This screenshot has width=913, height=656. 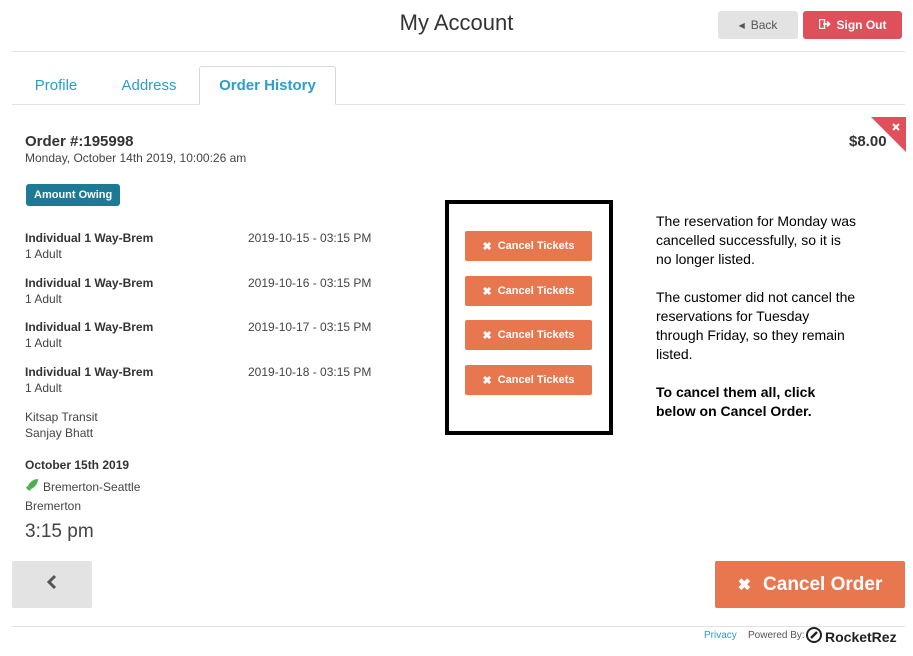 I want to click on status-badge: Amount Owing, so click(x=73, y=195).